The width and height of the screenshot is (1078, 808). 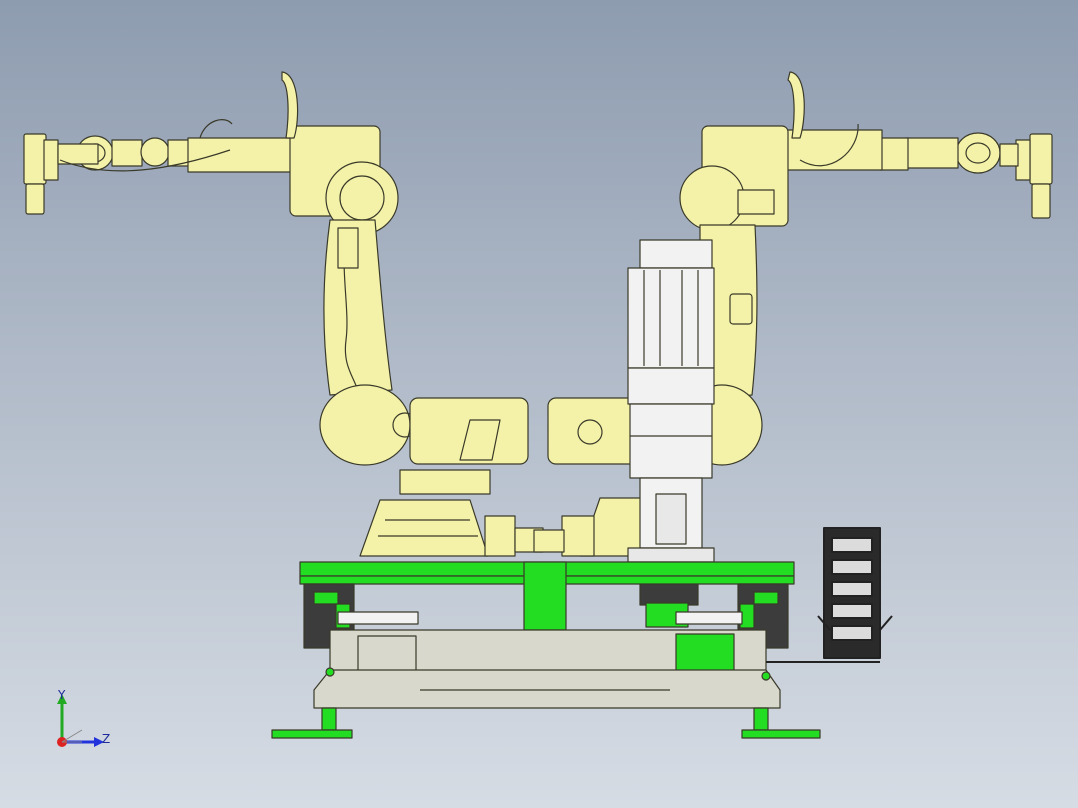 I want to click on left-gripper, so click(x=35, y=159).